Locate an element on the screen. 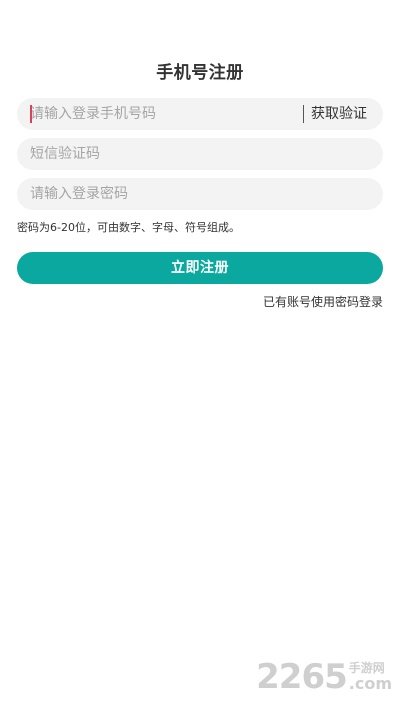 The width and height of the screenshot is (400, 711). password-login-link: 已有账号使用密码登录 is located at coordinates (323, 301).